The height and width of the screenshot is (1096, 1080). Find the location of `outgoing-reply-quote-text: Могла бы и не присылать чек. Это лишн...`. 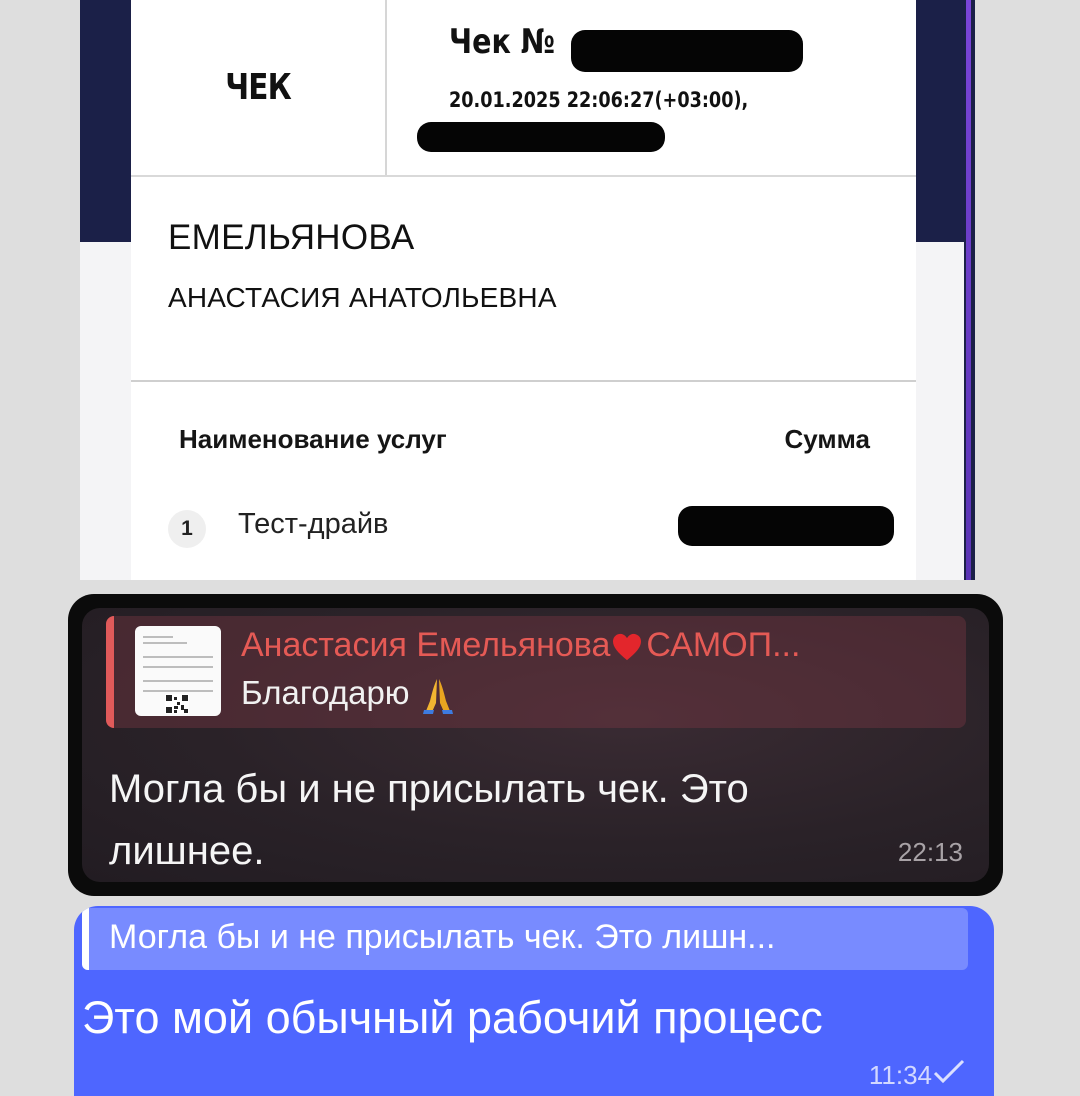

outgoing-reply-quote-text: Могла бы и не присылать чек. Это лишн... is located at coordinates (442, 937).